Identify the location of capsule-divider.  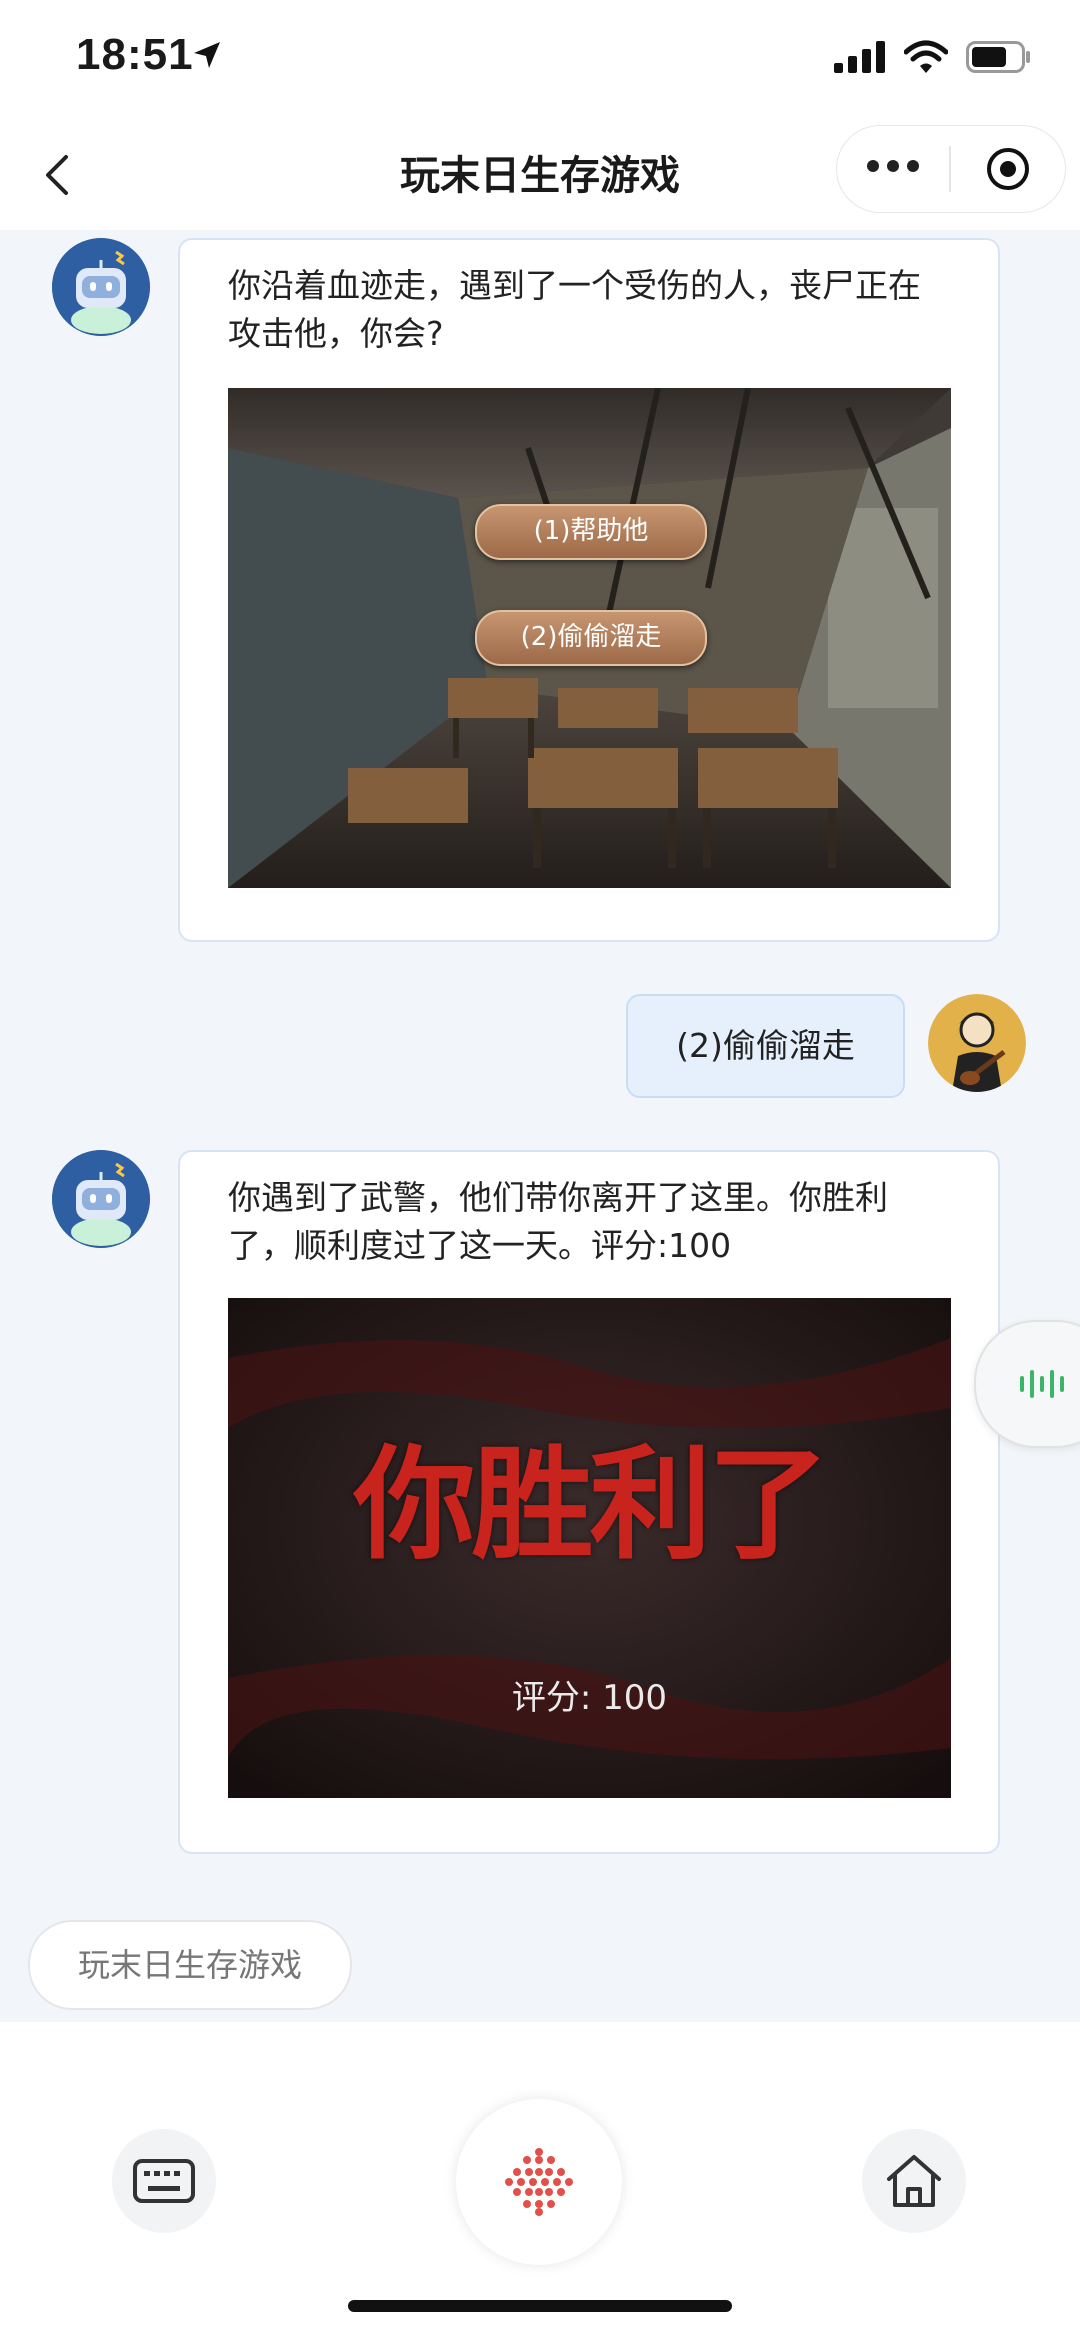
(950, 169).